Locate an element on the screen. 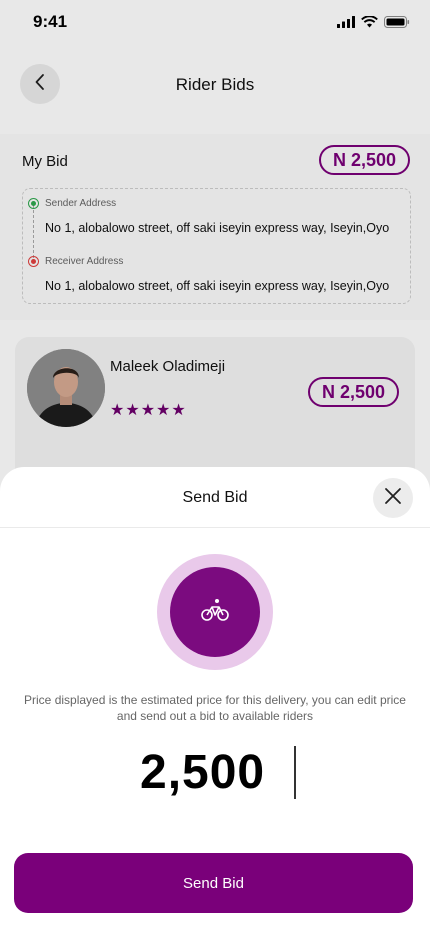 The height and width of the screenshot is (932, 430). send-bid-button: Send Bid is located at coordinates (213, 883).